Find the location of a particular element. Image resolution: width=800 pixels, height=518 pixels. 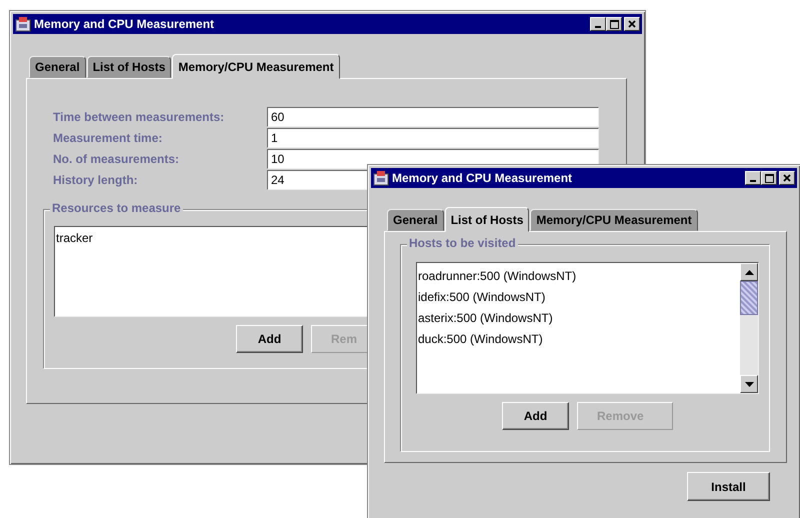

input-field: 60 is located at coordinates (433, 117).